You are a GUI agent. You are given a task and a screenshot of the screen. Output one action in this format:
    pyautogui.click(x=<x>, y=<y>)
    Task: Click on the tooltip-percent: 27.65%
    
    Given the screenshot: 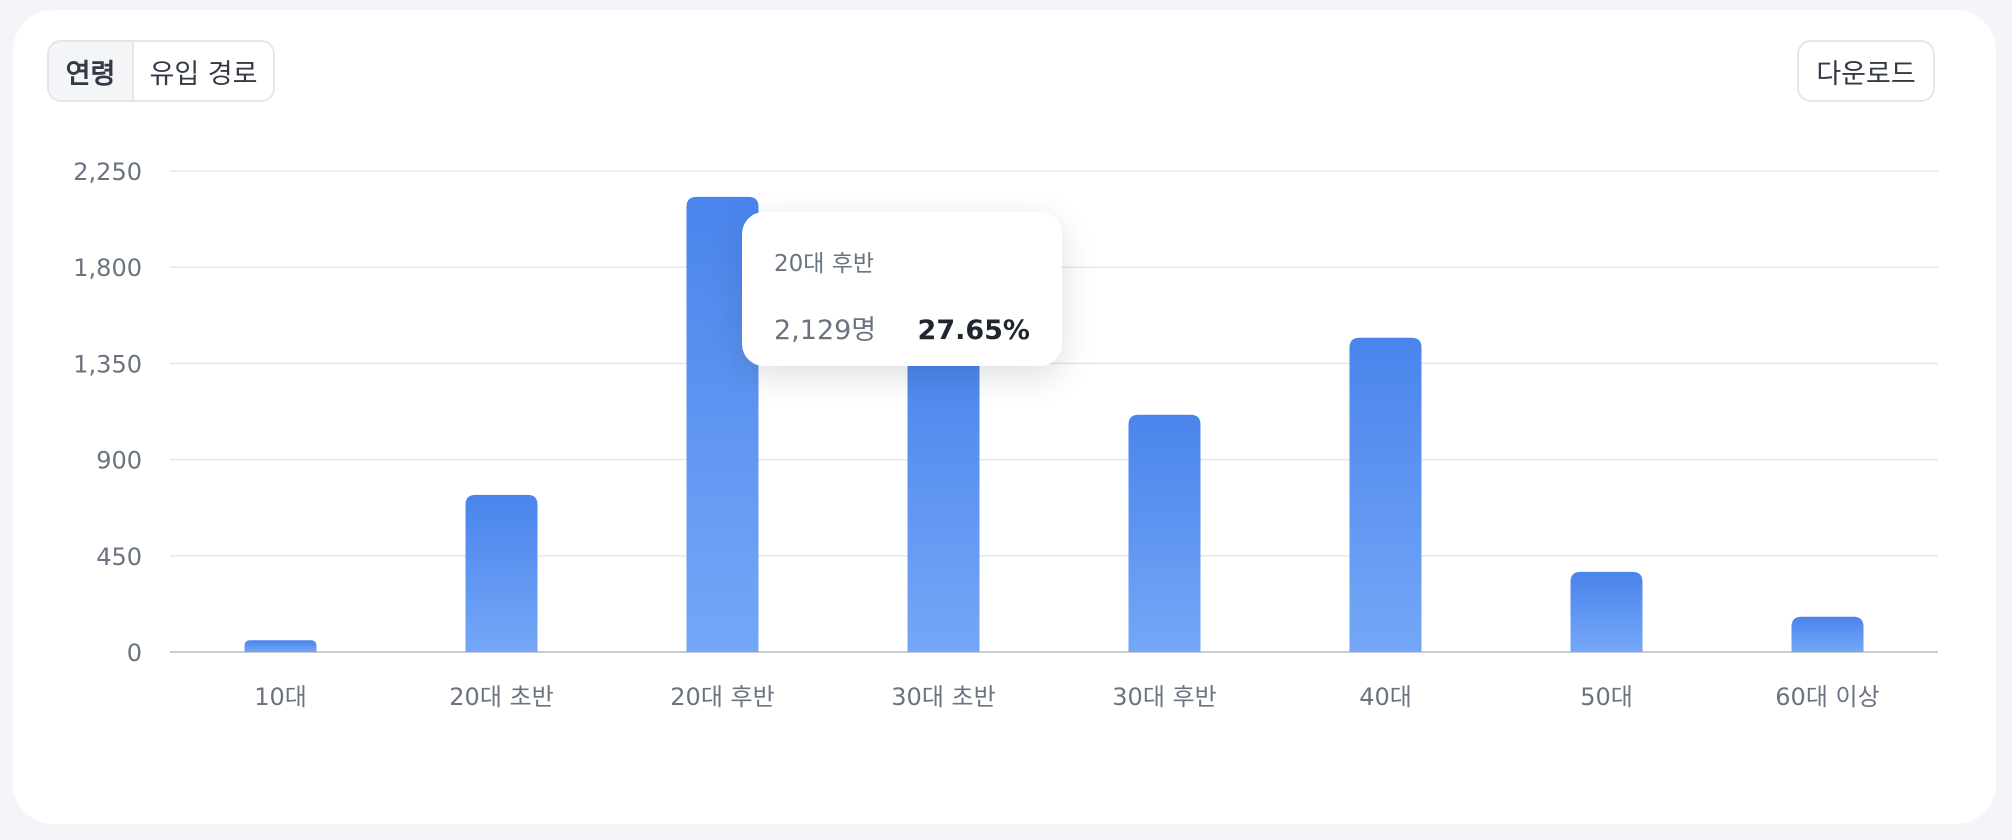 What is the action you would take?
    pyautogui.click(x=973, y=330)
    